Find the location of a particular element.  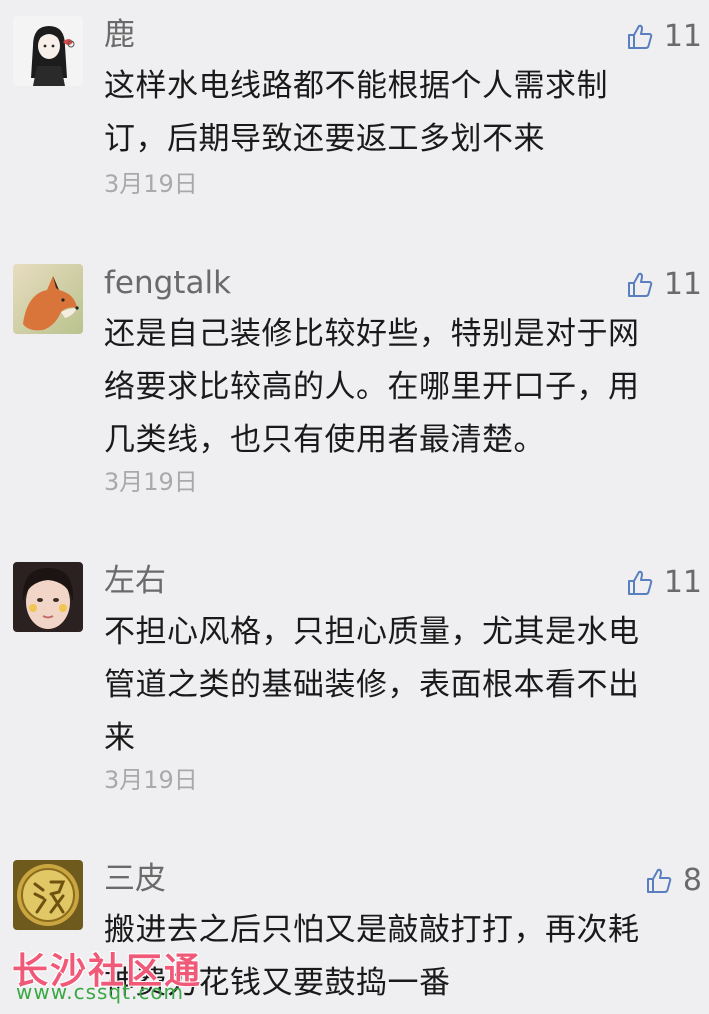

face-avatar-icon is located at coordinates (48, 597).